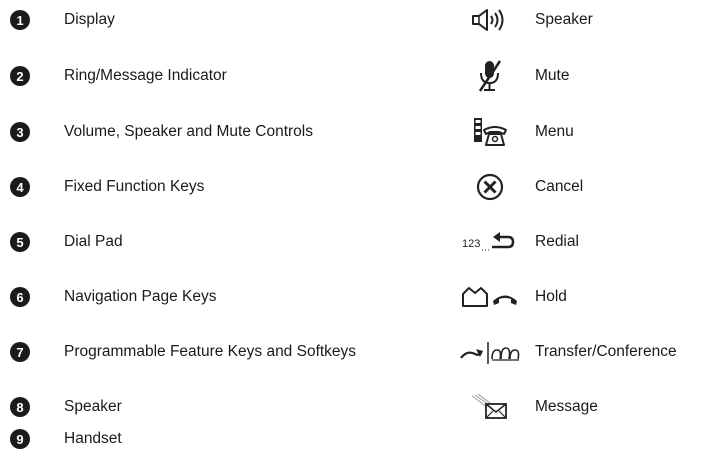 This screenshot has width=714, height=462. Describe the element at coordinates (559, 186) in the screenshot. I see `key-label: Cancel` at that location.